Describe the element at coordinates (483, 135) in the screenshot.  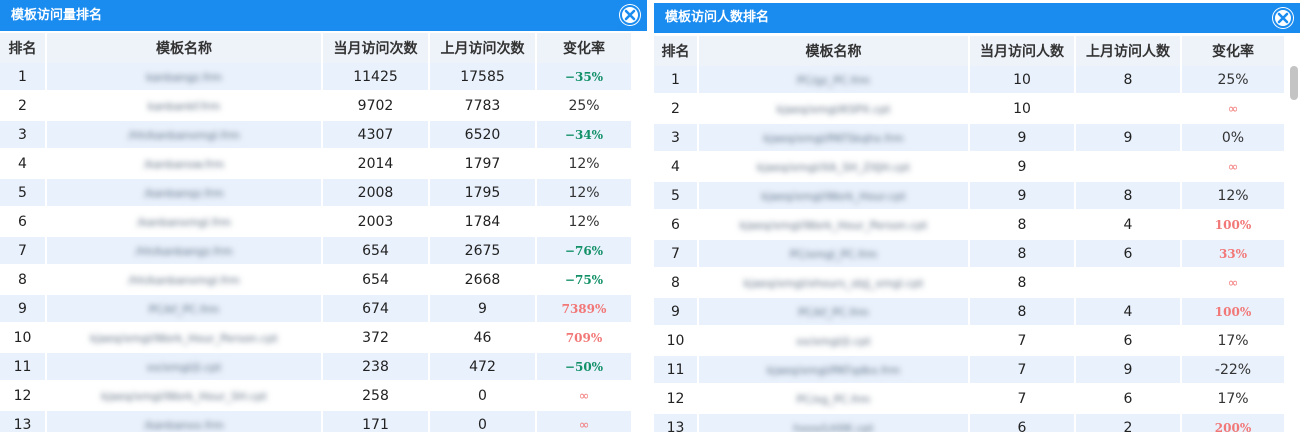
I see `last-month-cell: 6520` at that location.